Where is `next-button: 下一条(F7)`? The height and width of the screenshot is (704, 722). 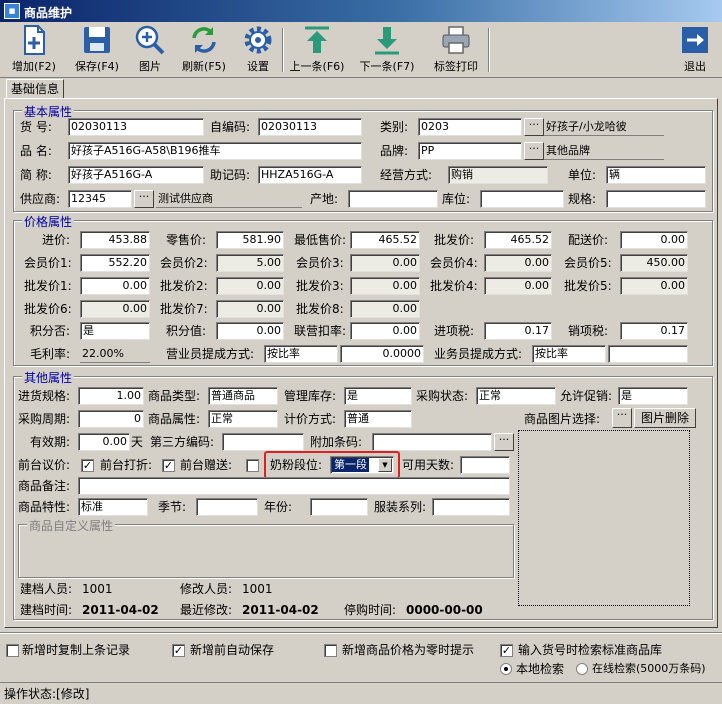 next-button: 下一条(F7) is located at coordinates (387, 50).